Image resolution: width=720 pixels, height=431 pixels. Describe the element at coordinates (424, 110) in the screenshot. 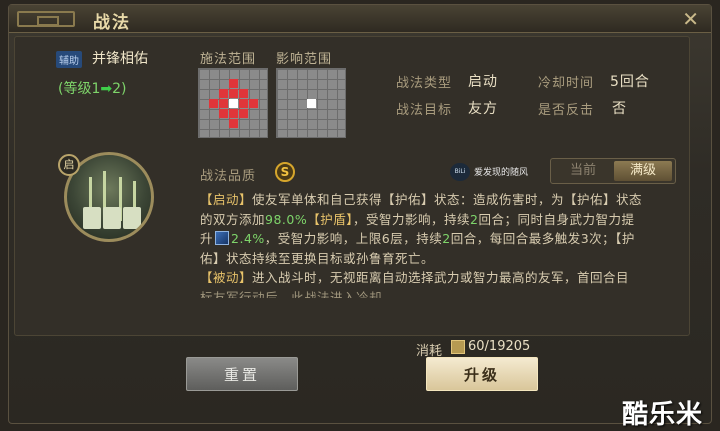

I see `skill-target-label: 战法目标` at that location.